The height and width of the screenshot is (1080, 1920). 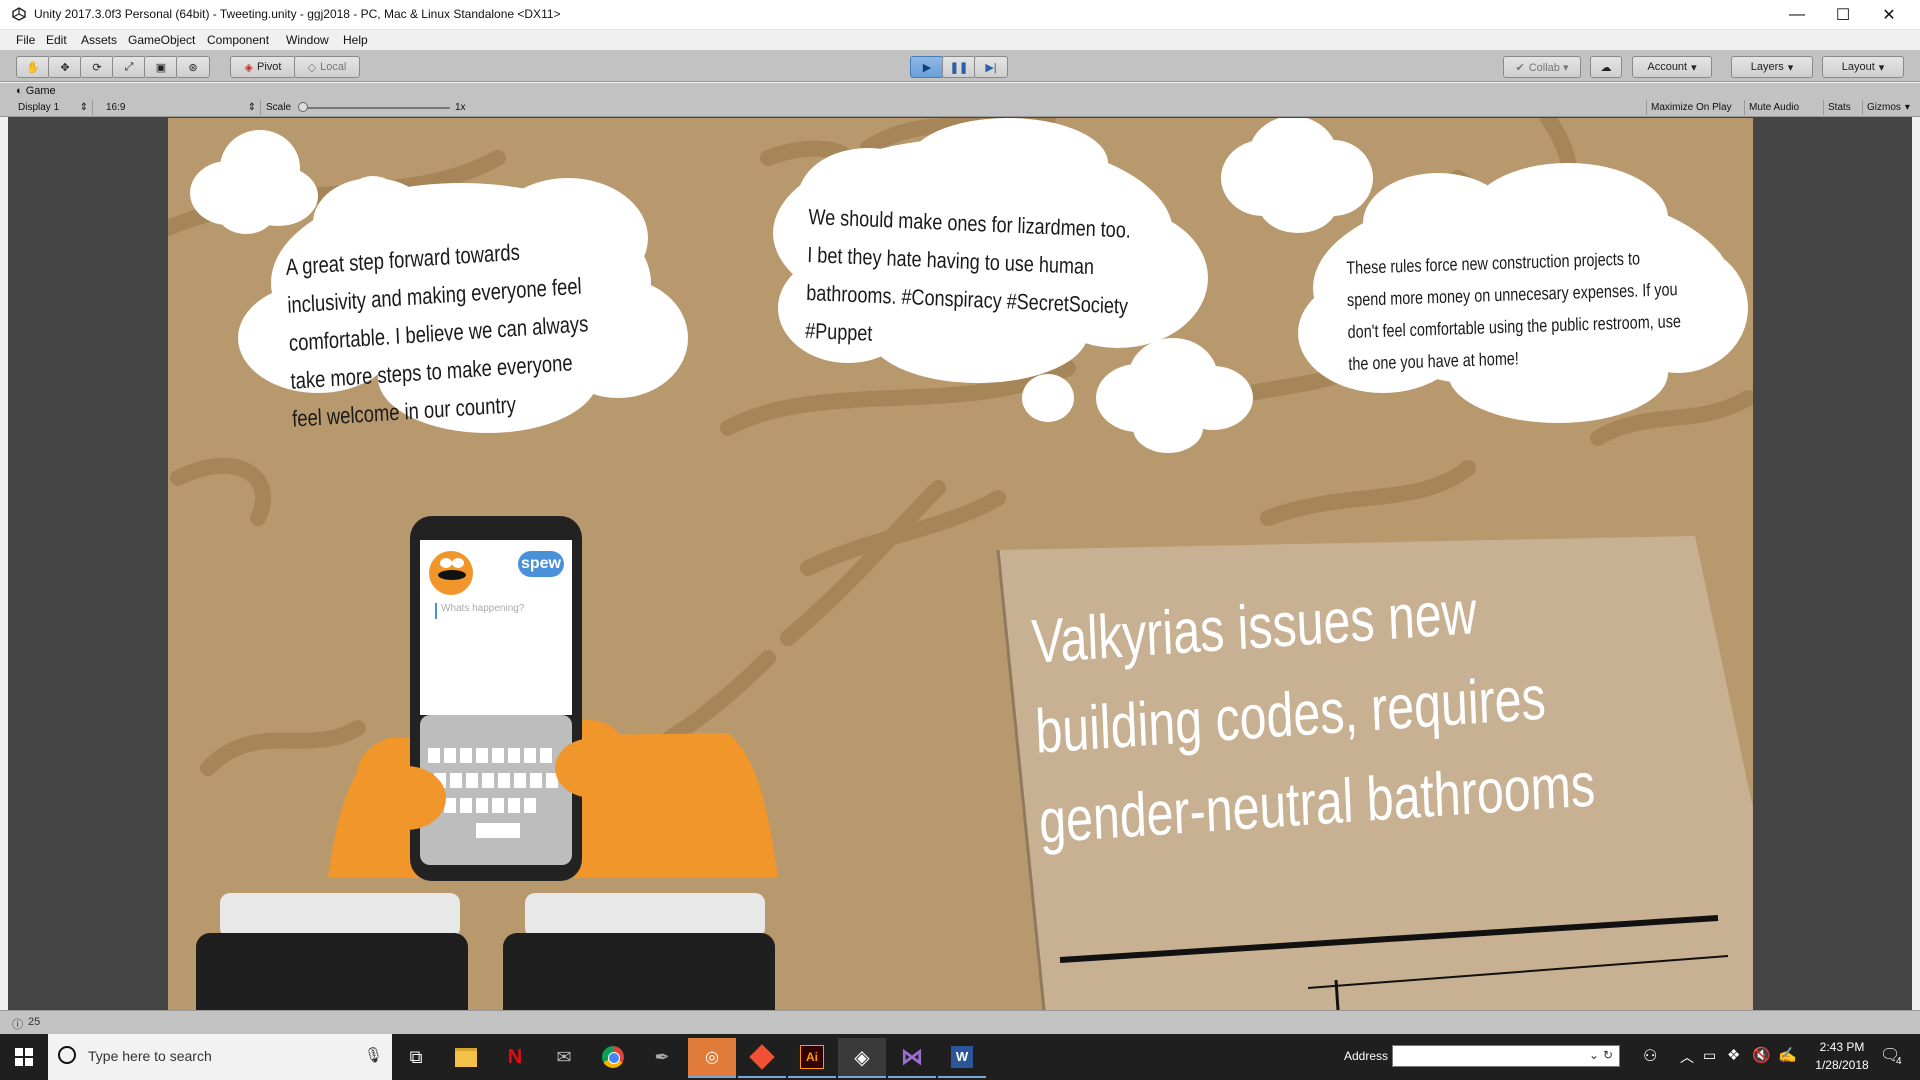 What do you see at coordinates (307, 40) in the screenshot?
I see `menu-window: Window` at bounding box center [307, 40].